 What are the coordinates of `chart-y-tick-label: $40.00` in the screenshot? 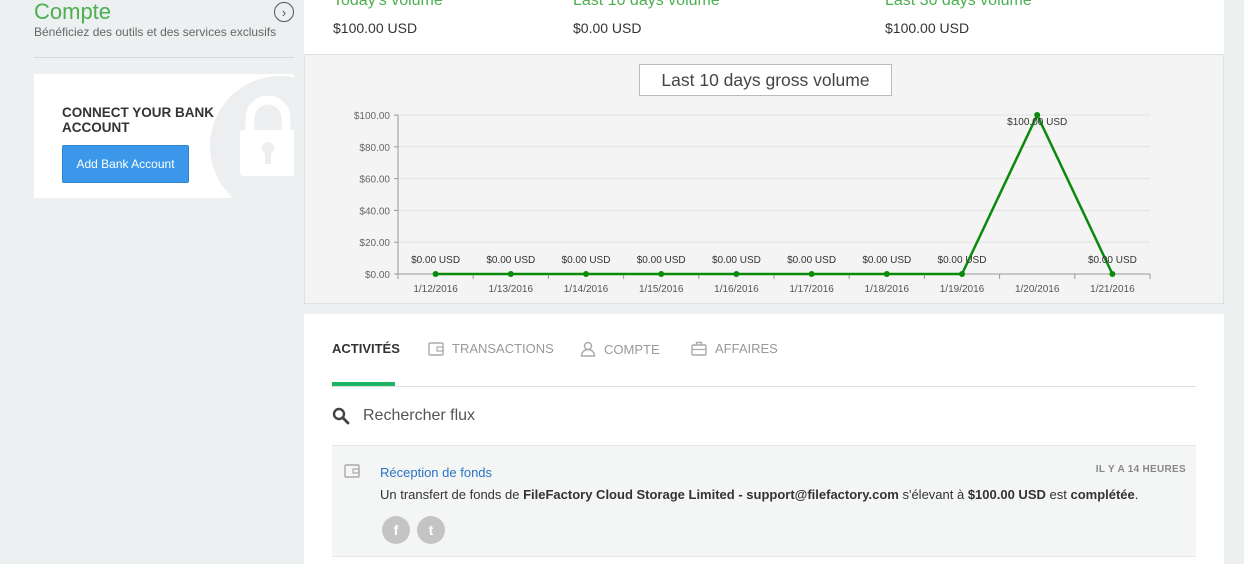 It's located at (374, 211).